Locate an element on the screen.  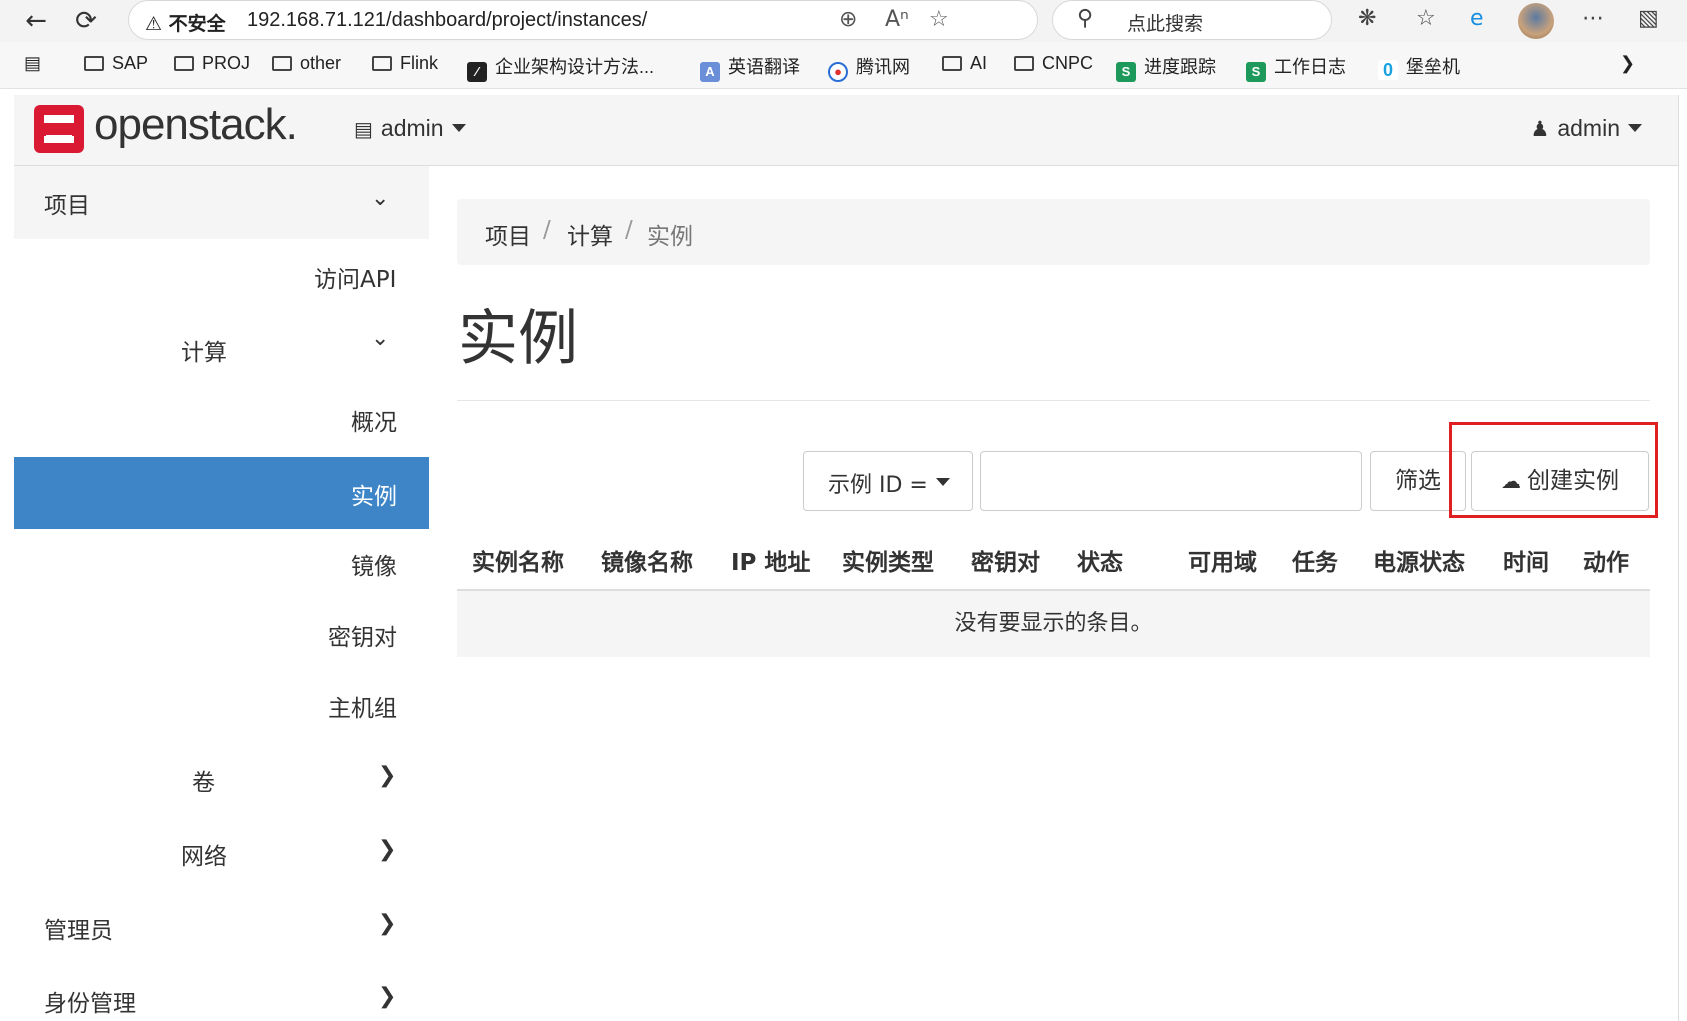
bookmark-flink: Flink is located at coordinates (405, 63).